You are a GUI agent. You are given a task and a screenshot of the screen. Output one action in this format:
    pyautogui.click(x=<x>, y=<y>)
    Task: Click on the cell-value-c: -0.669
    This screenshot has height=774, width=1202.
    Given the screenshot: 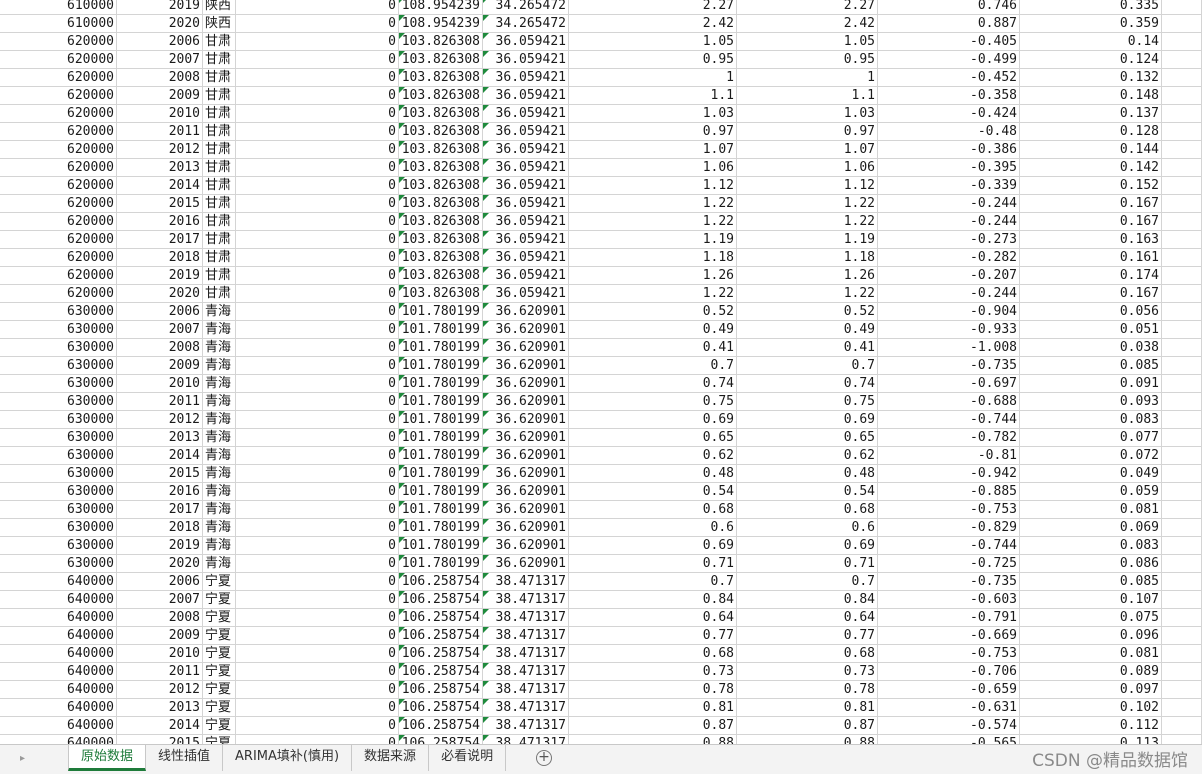 What is the action you would take?
    pyautogui.click(x=949, y=636)
    